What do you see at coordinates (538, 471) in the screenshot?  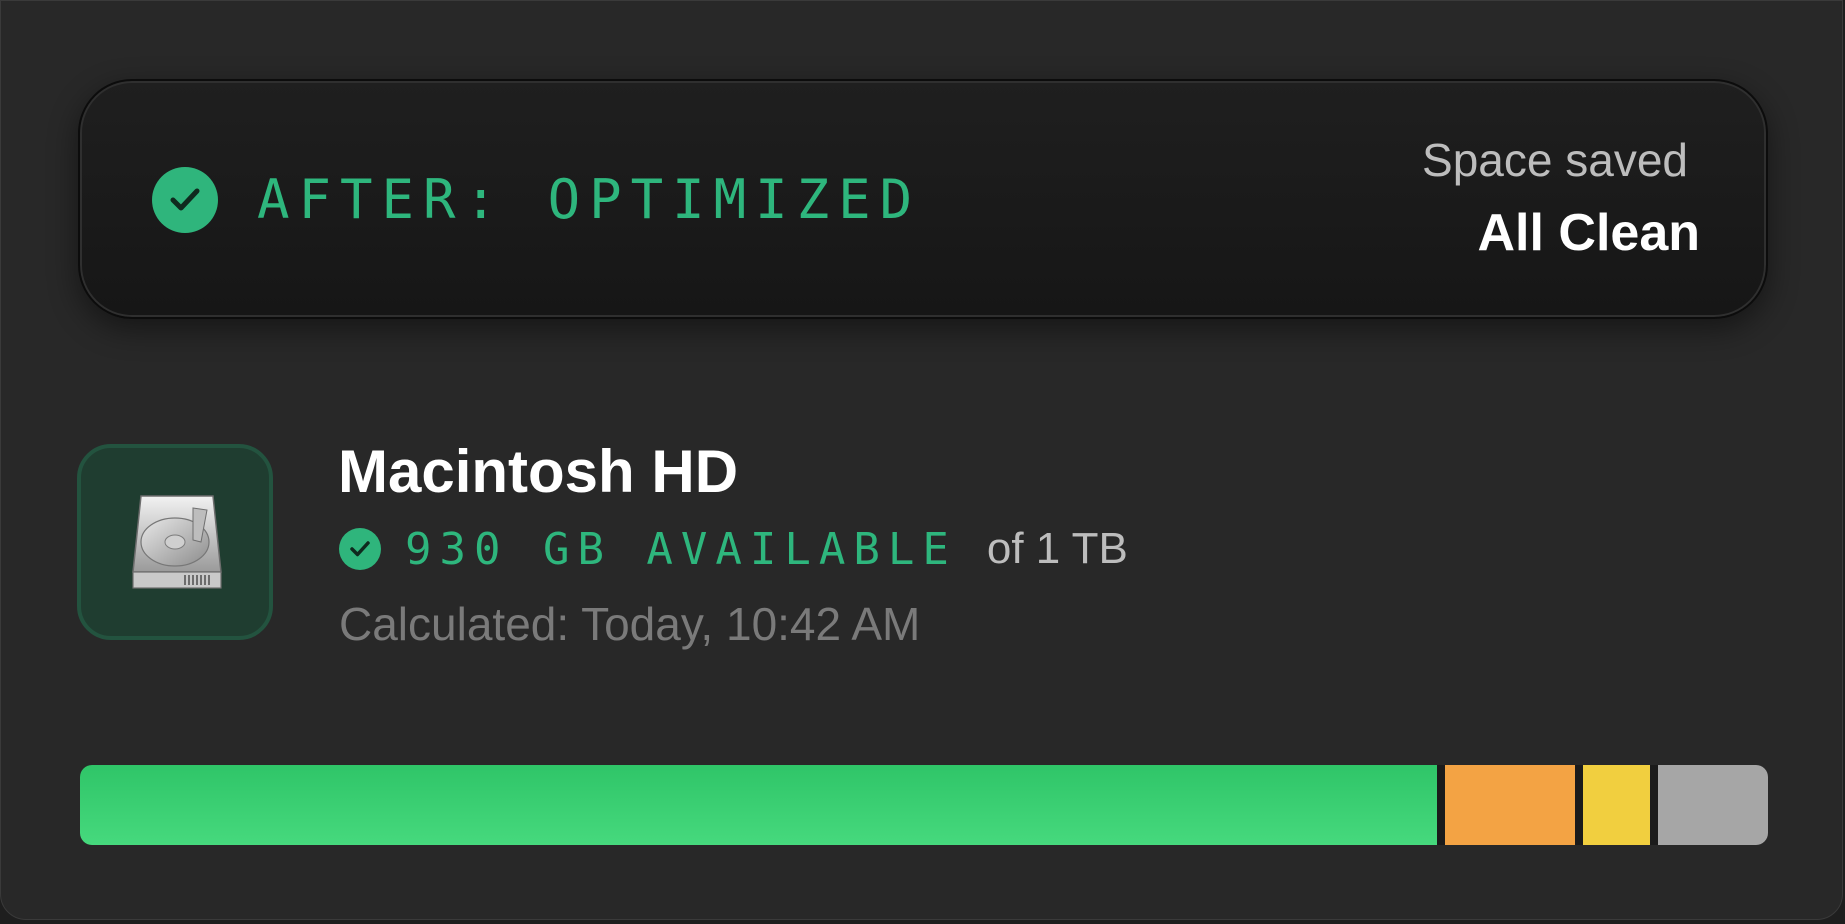 I see `disk-name: Macintosh HD` at bounding box center [538, 471].